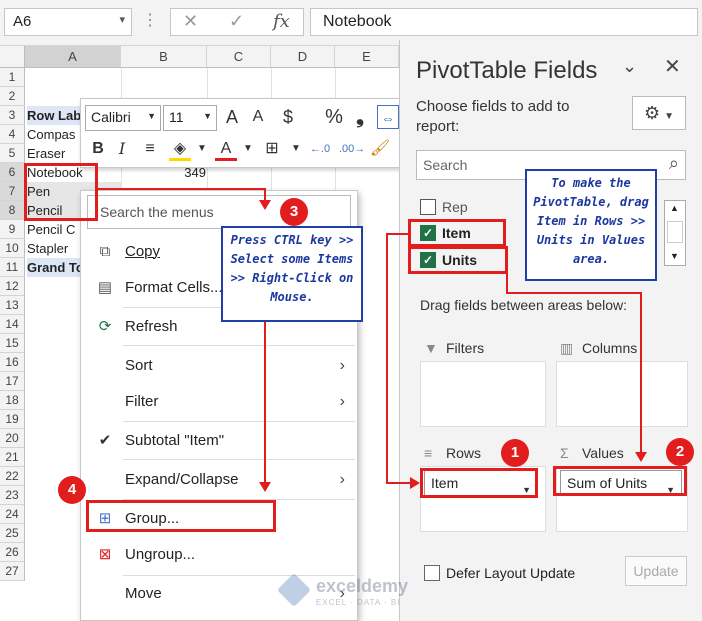 This screenshot has width=702, height=621. Describe the element at coordinates (360, 117) in the screenshot. I see `comma-style-icon: ❟` at that location.